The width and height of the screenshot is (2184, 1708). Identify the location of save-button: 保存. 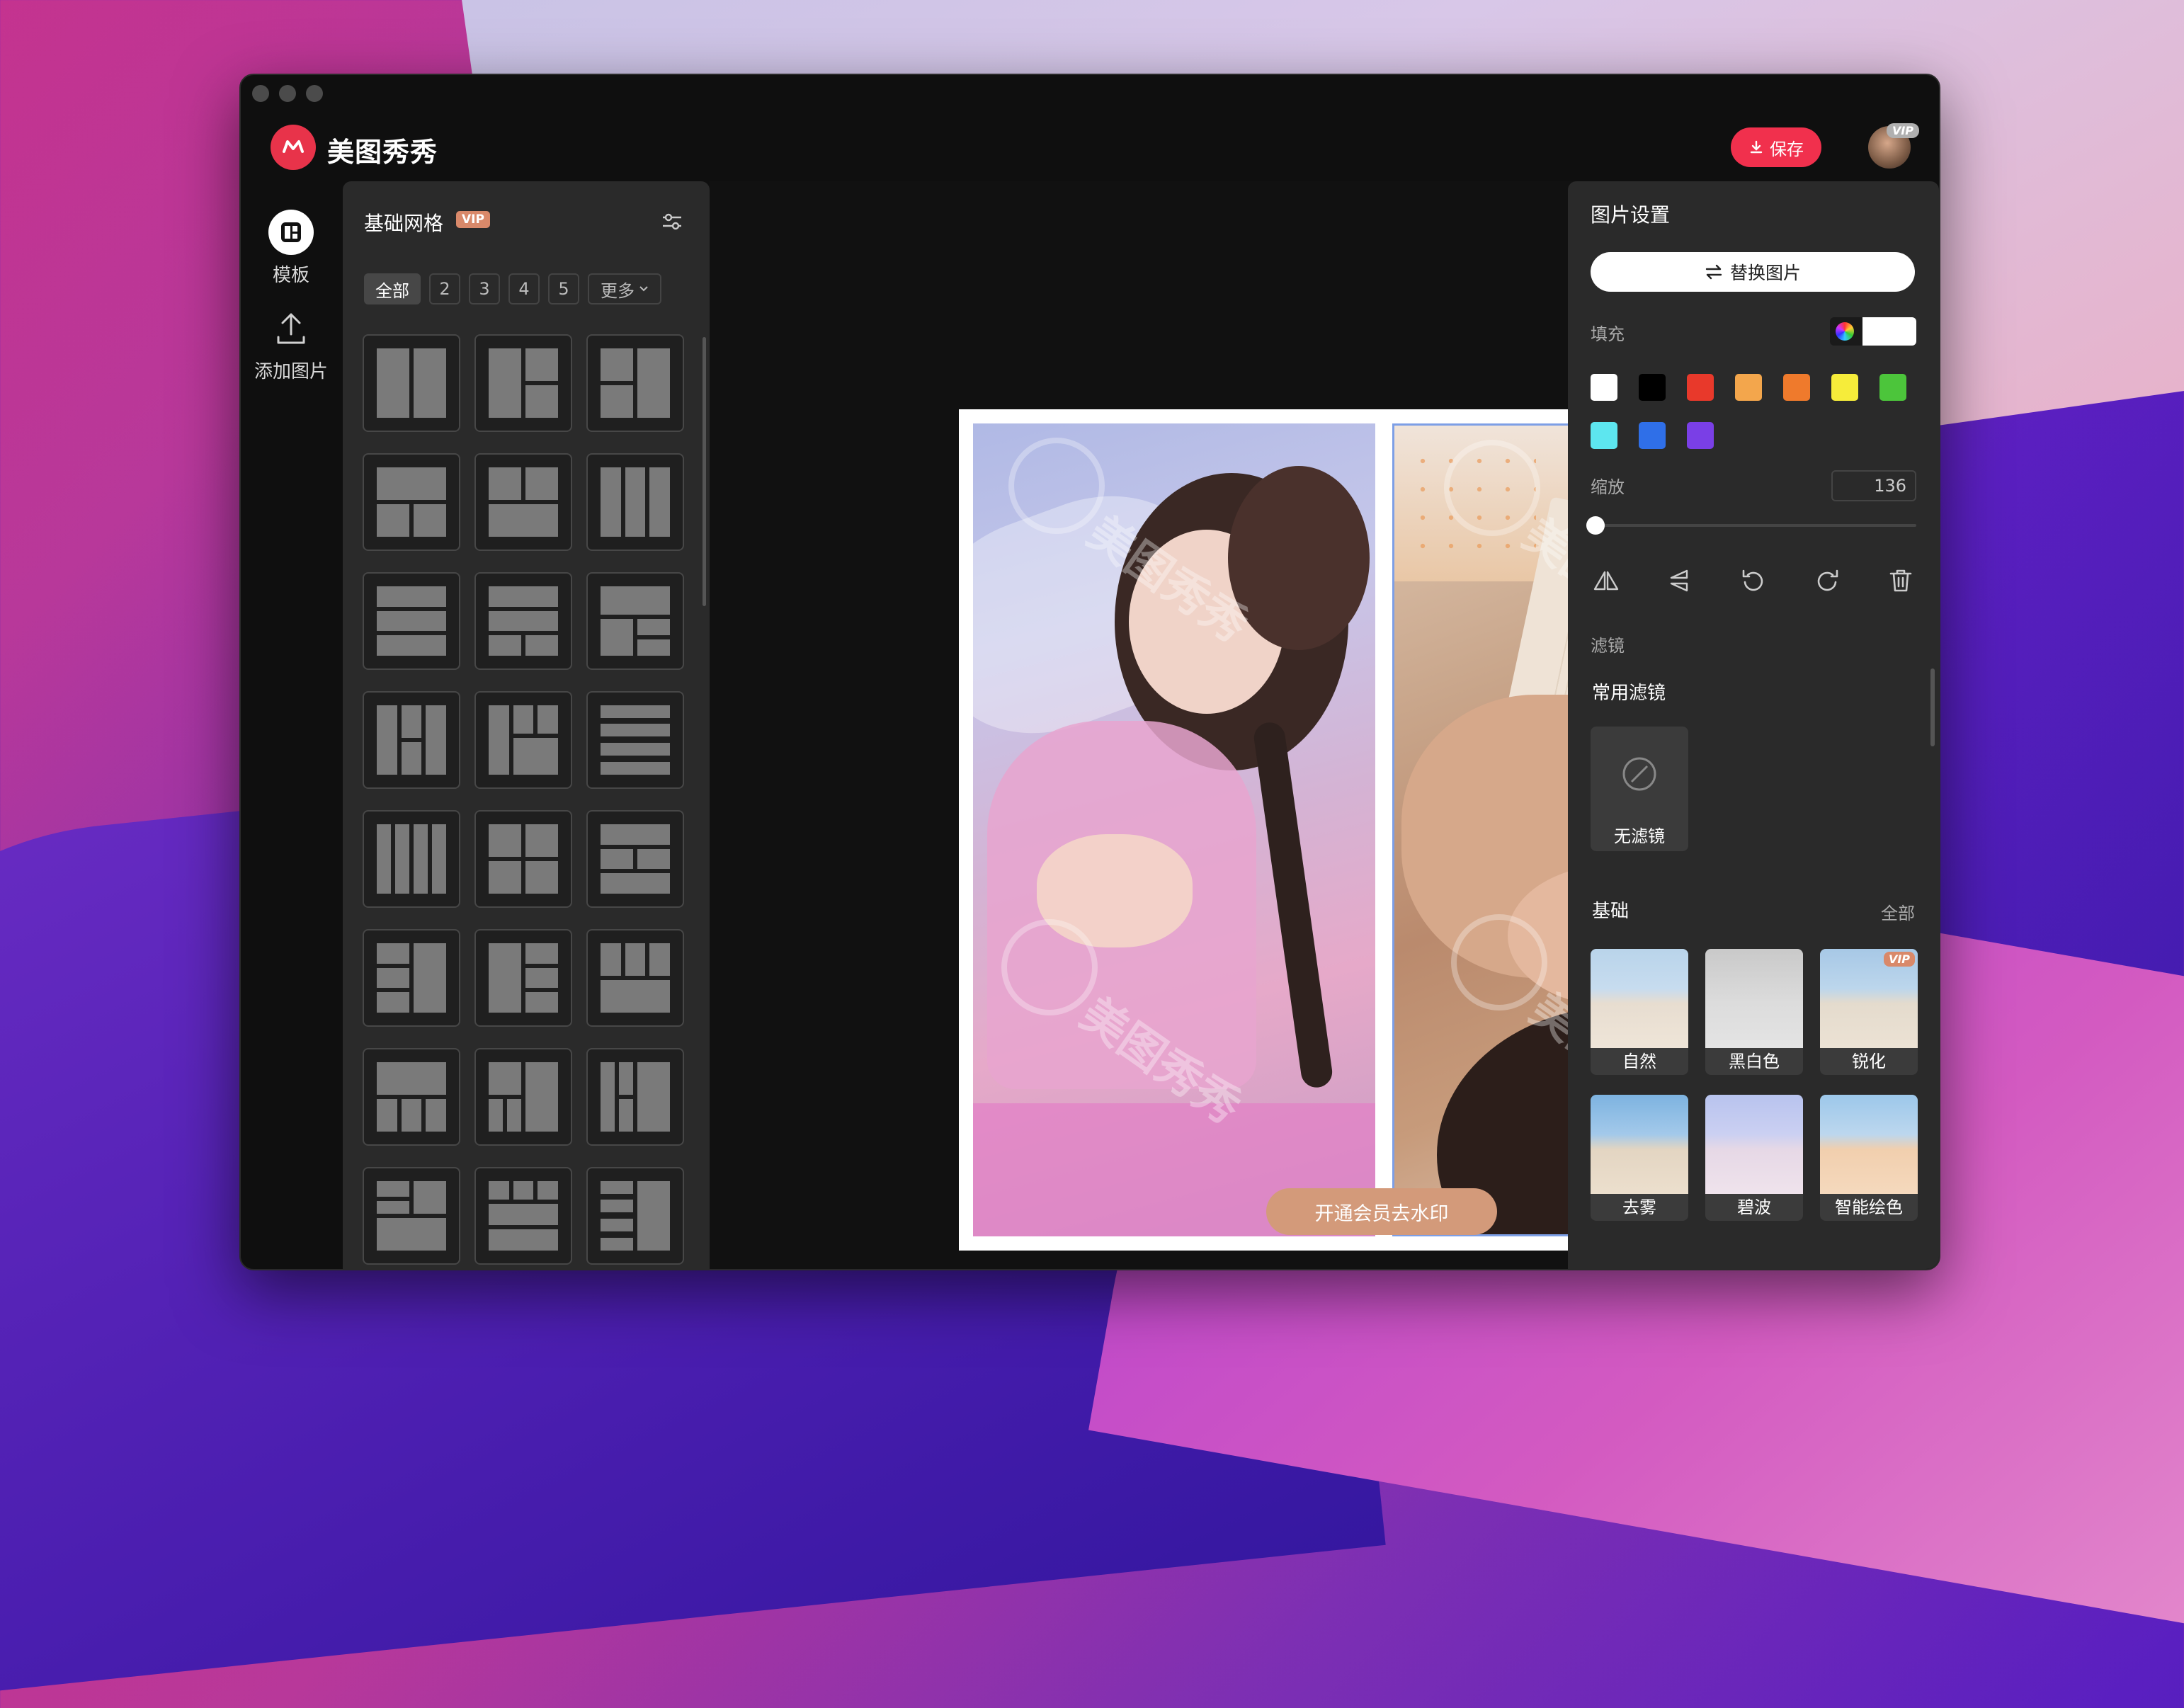
(1776, 147).